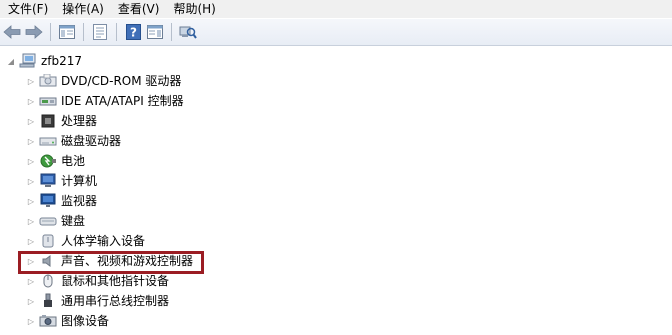  Describe the element at coordinates (79, 201) in the screenshot. I see `tree-item-label: 监视器` at that location.